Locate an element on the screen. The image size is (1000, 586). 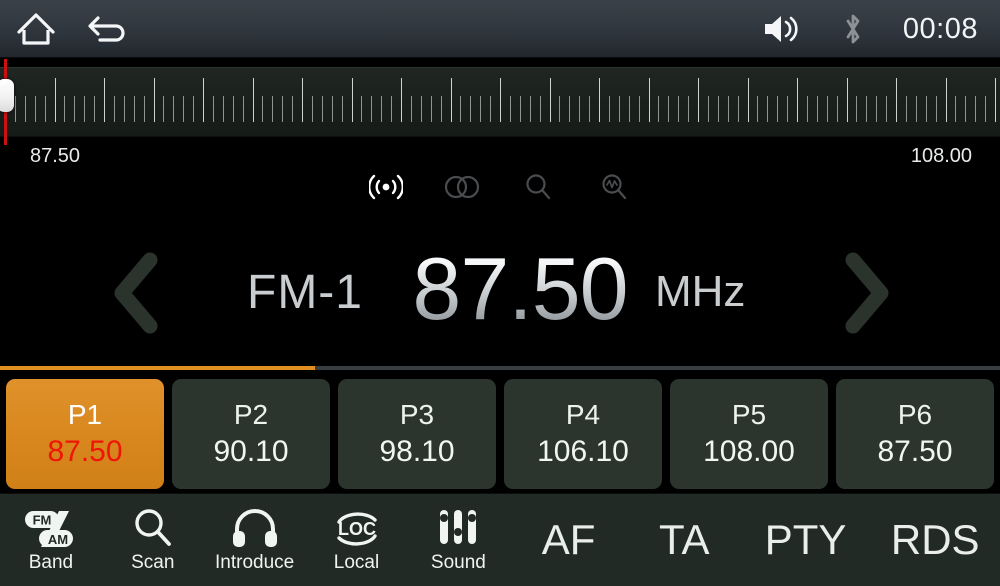
preset-button-p2: P2 90.10 is located at coordinates (251, 434).